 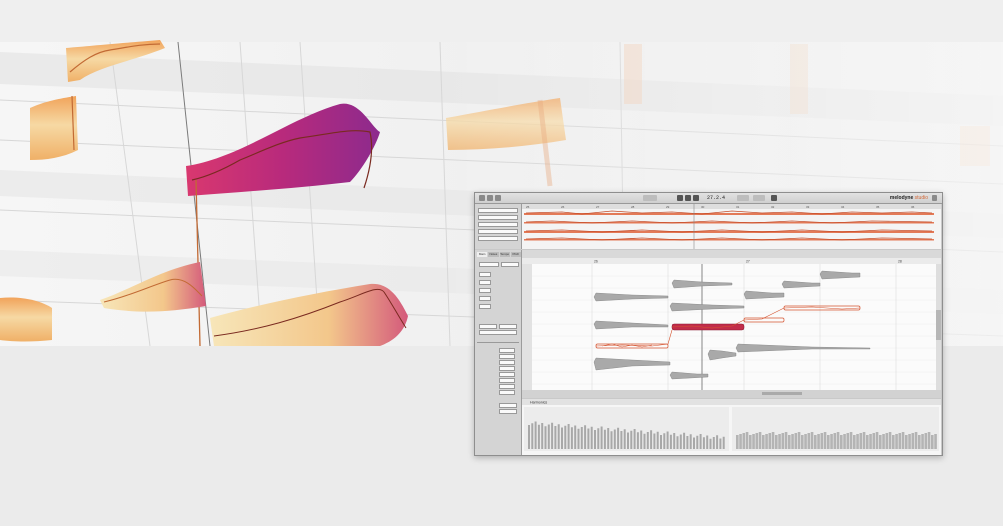 What do you see at coordinates (934, 198) in the screenshot?
I see `window-button` at bounding box center [934, 198].